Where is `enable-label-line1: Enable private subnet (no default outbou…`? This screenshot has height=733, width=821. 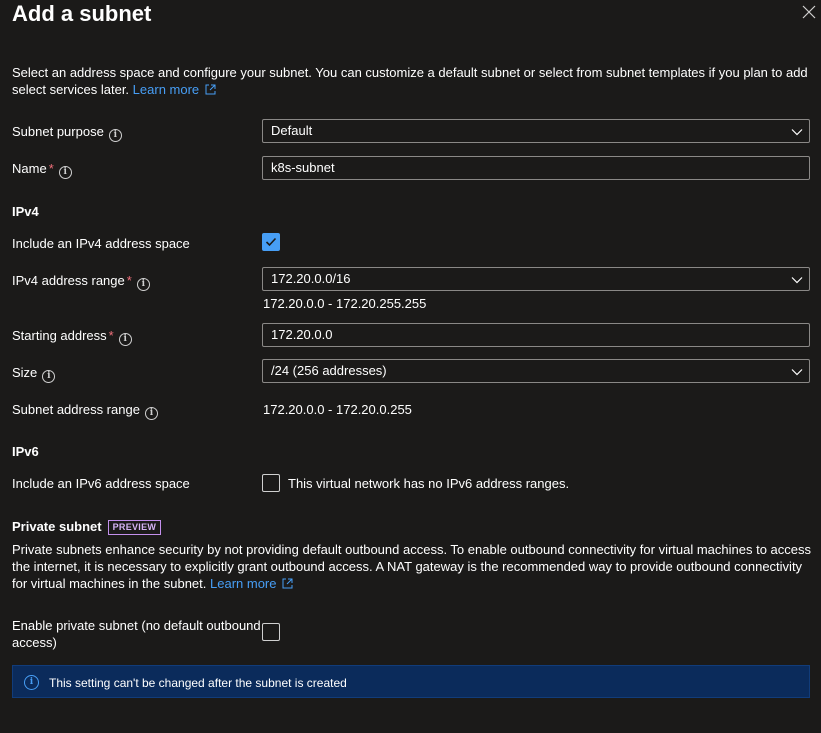 enable-label-line1: Enable private subnet (no default outbou… is located at coordinates (136, 625).